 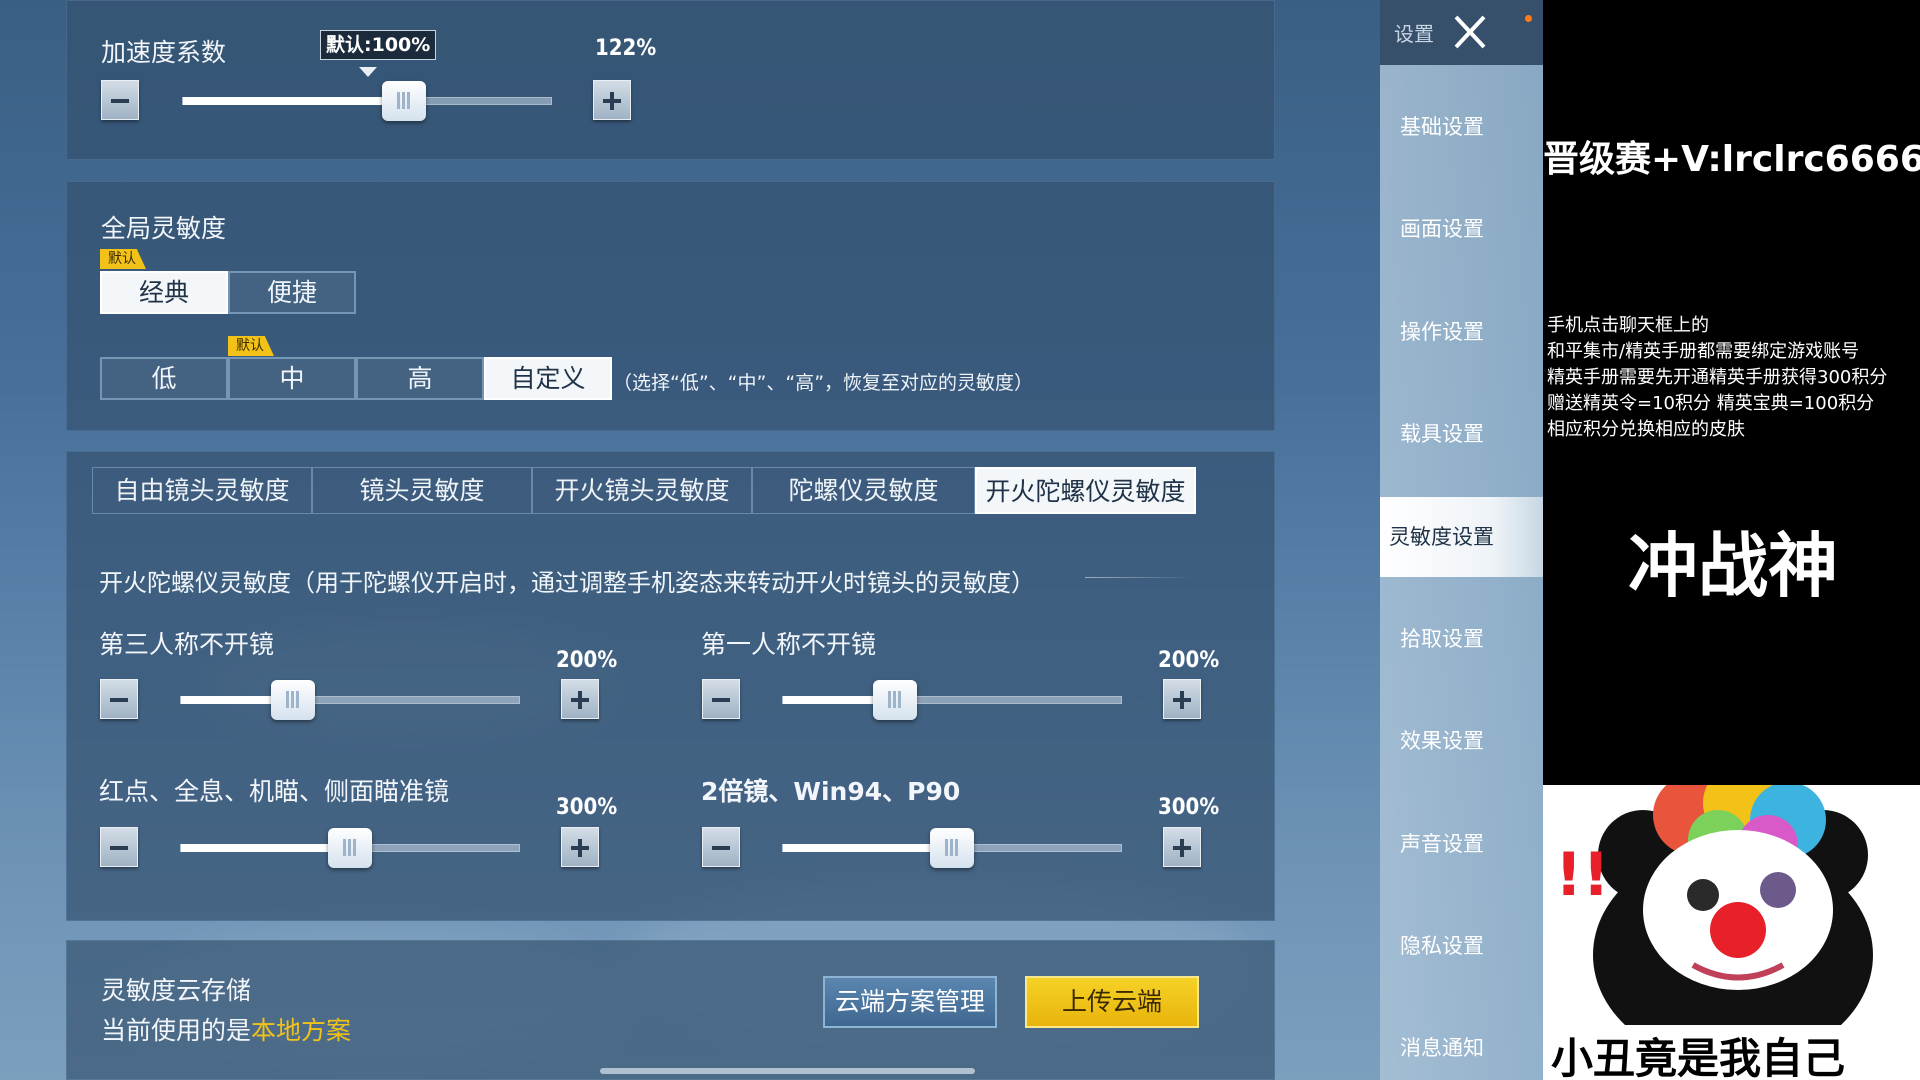 I want to click on tab-fire-camera: 开火镜头灵敏度, so click(x=642, y=490).